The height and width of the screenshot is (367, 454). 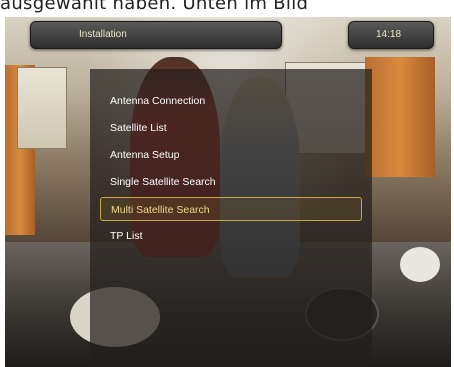 What do you see at coordinates (231, 209) in the screenshot?
I see `menu-item-multi-satellite-search: Multi Satellite Search` at bounding box center [231, 209].